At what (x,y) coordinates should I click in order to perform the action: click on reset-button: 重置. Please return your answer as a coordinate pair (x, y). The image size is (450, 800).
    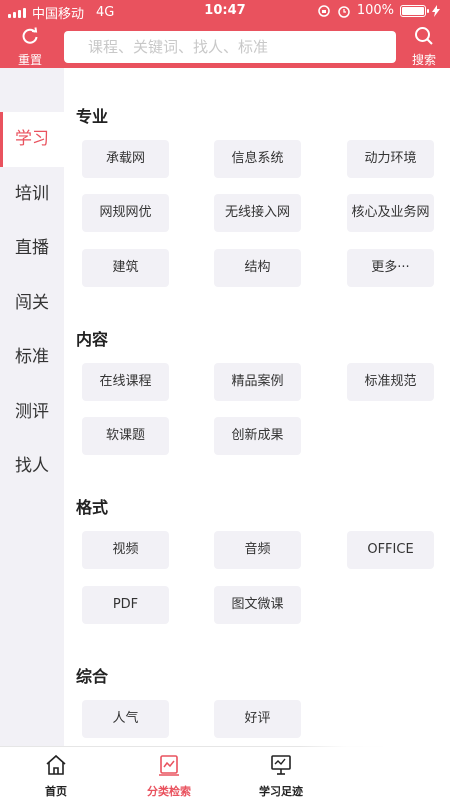
    Looking at the image, I should click on (30, 47).